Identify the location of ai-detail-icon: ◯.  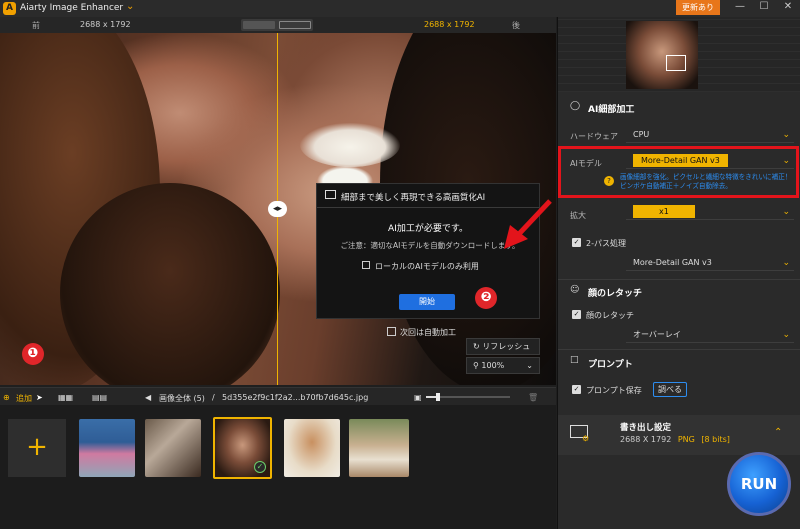
(575, 106).